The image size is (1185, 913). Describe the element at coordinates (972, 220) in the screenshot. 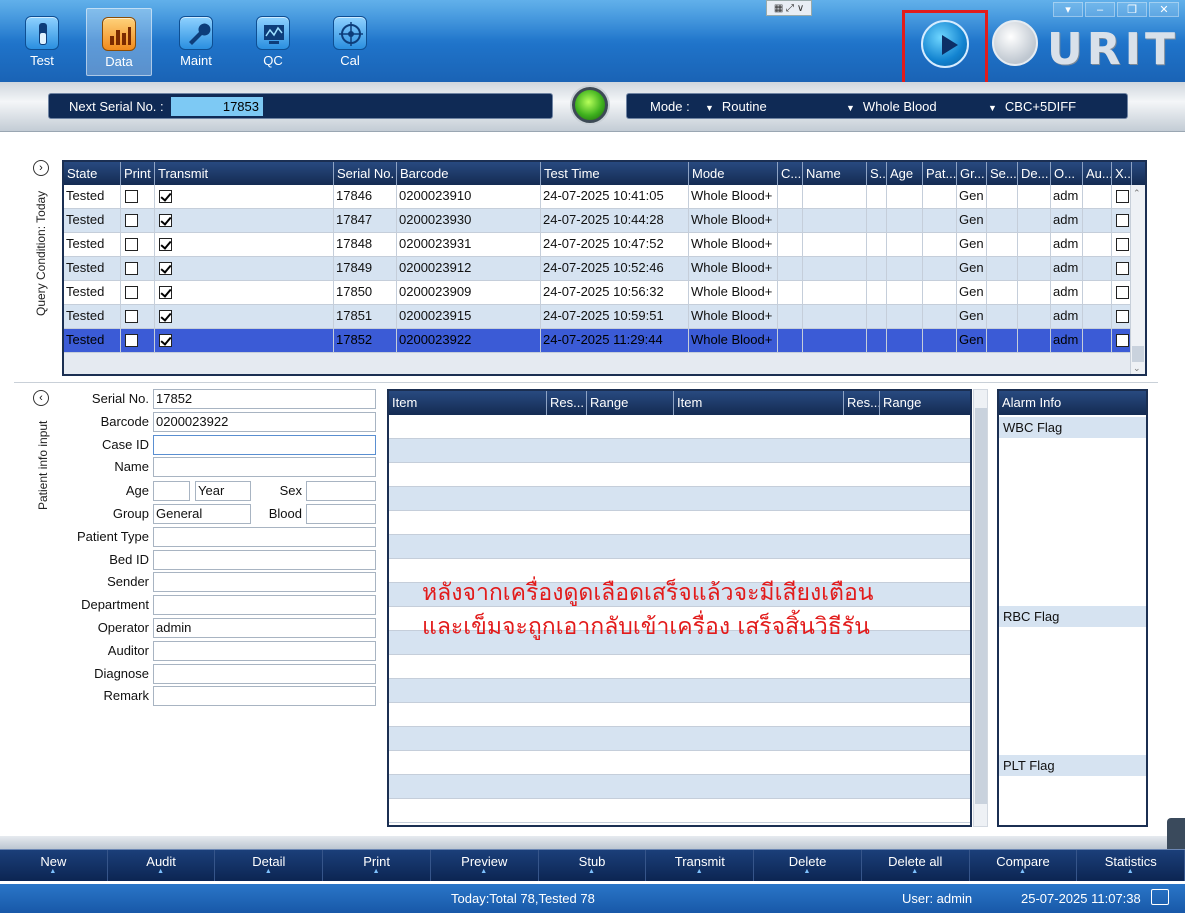

I see `table-cell-group: Gen` at that location.